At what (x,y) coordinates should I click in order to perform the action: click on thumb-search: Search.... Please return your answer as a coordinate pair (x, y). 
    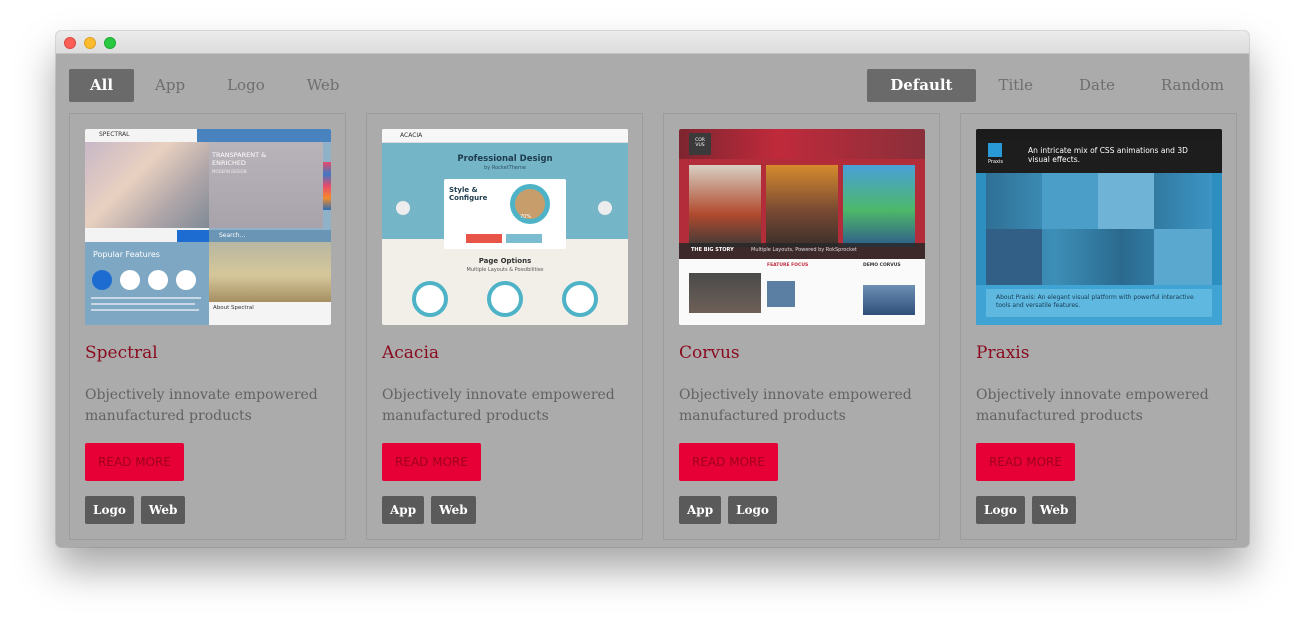
    Looking at the image, I should click on (232, 235).